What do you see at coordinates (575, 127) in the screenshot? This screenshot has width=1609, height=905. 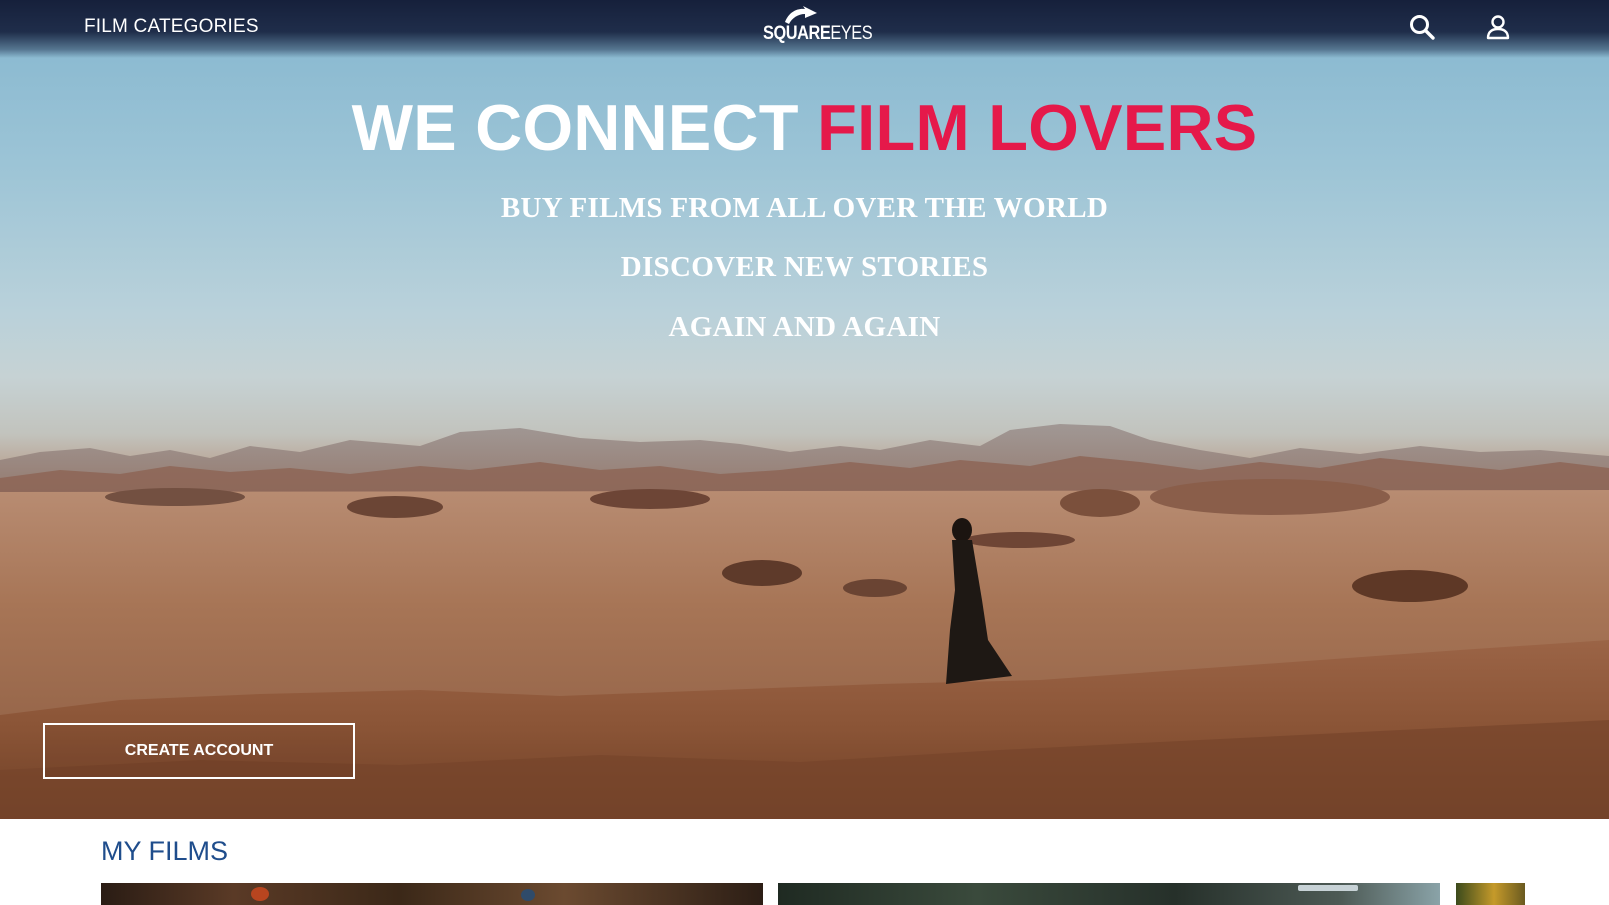 I see `headline-white-part: WE CONNECT` at bounding box center [575, 127].